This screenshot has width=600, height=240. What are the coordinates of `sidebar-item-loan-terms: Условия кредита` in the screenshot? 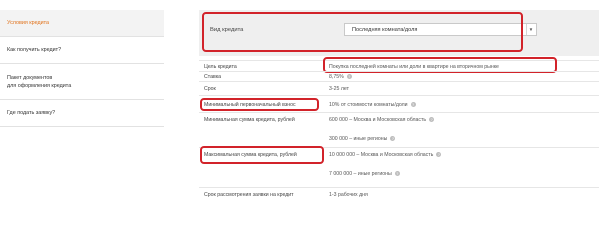 It's located at (82, 23).